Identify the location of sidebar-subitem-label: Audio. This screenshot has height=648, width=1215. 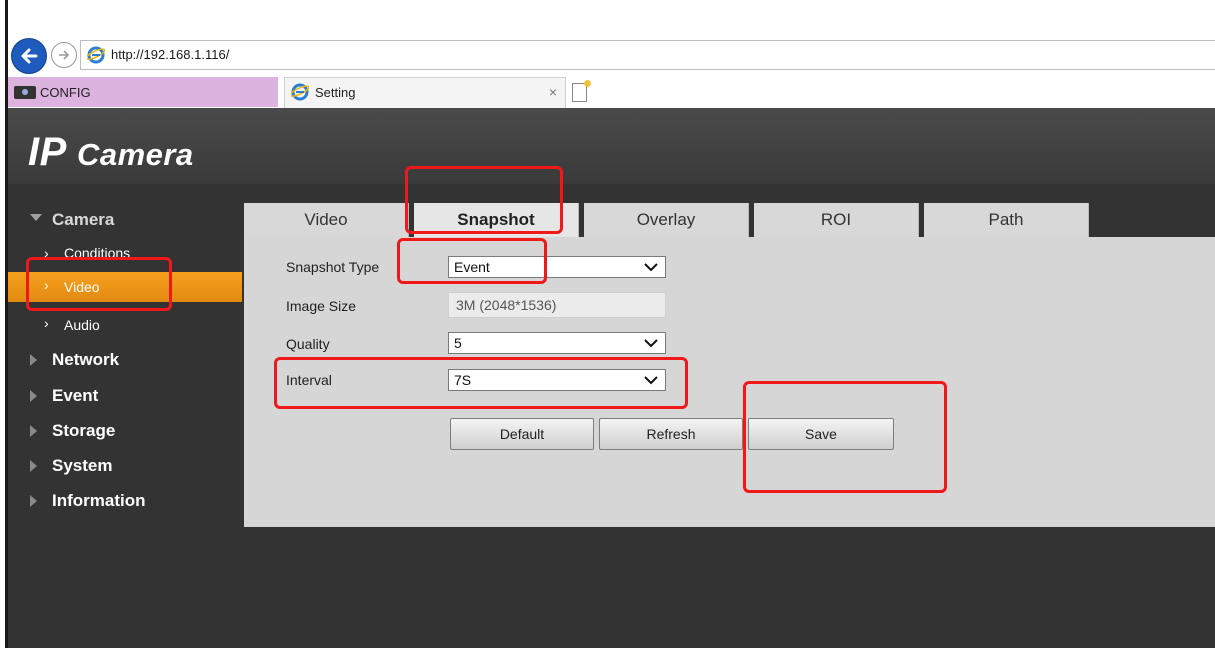
(82, 325).